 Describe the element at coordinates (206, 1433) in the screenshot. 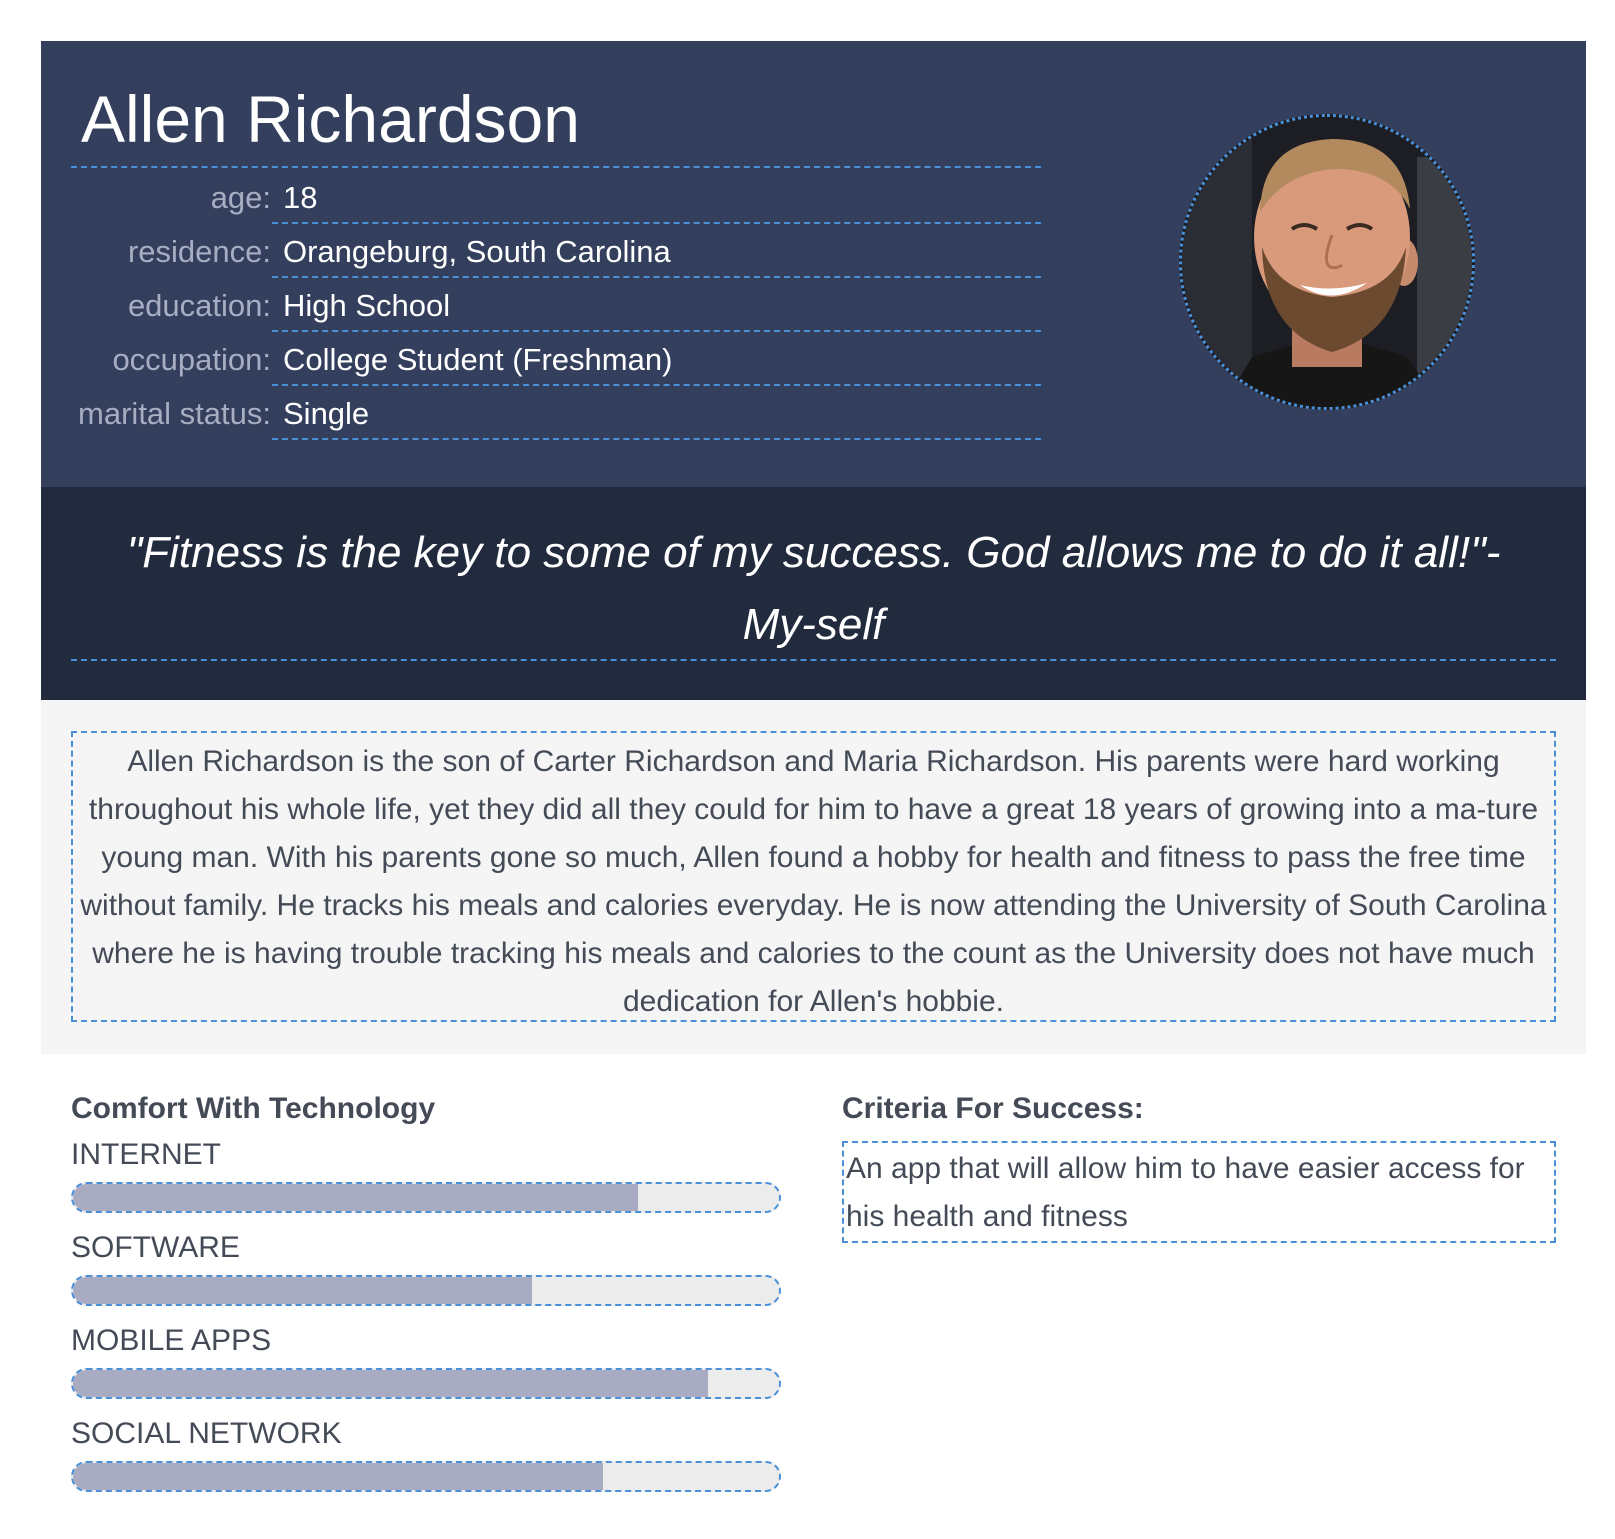

I see `tech-label: SOCIAL NETWORK` at that location.